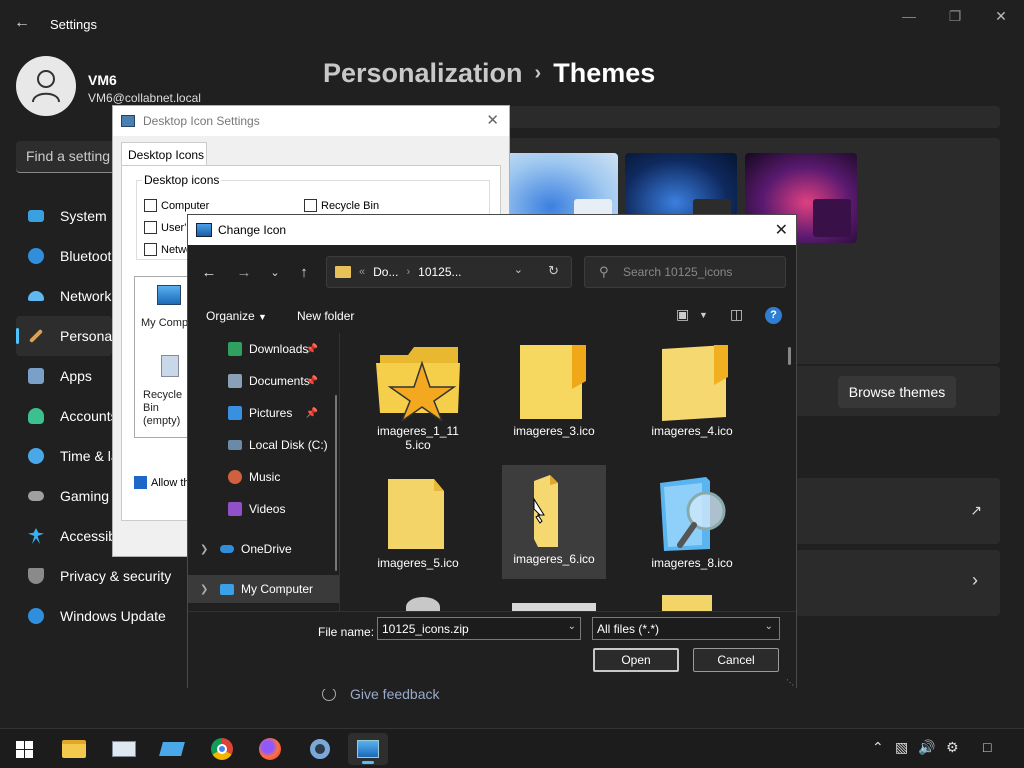 The width and height of the screenshot is (1024, 768). Describe the element at coordinates (553, 271) in the screenshot. I see `refresh-icon: ↻` at that location.